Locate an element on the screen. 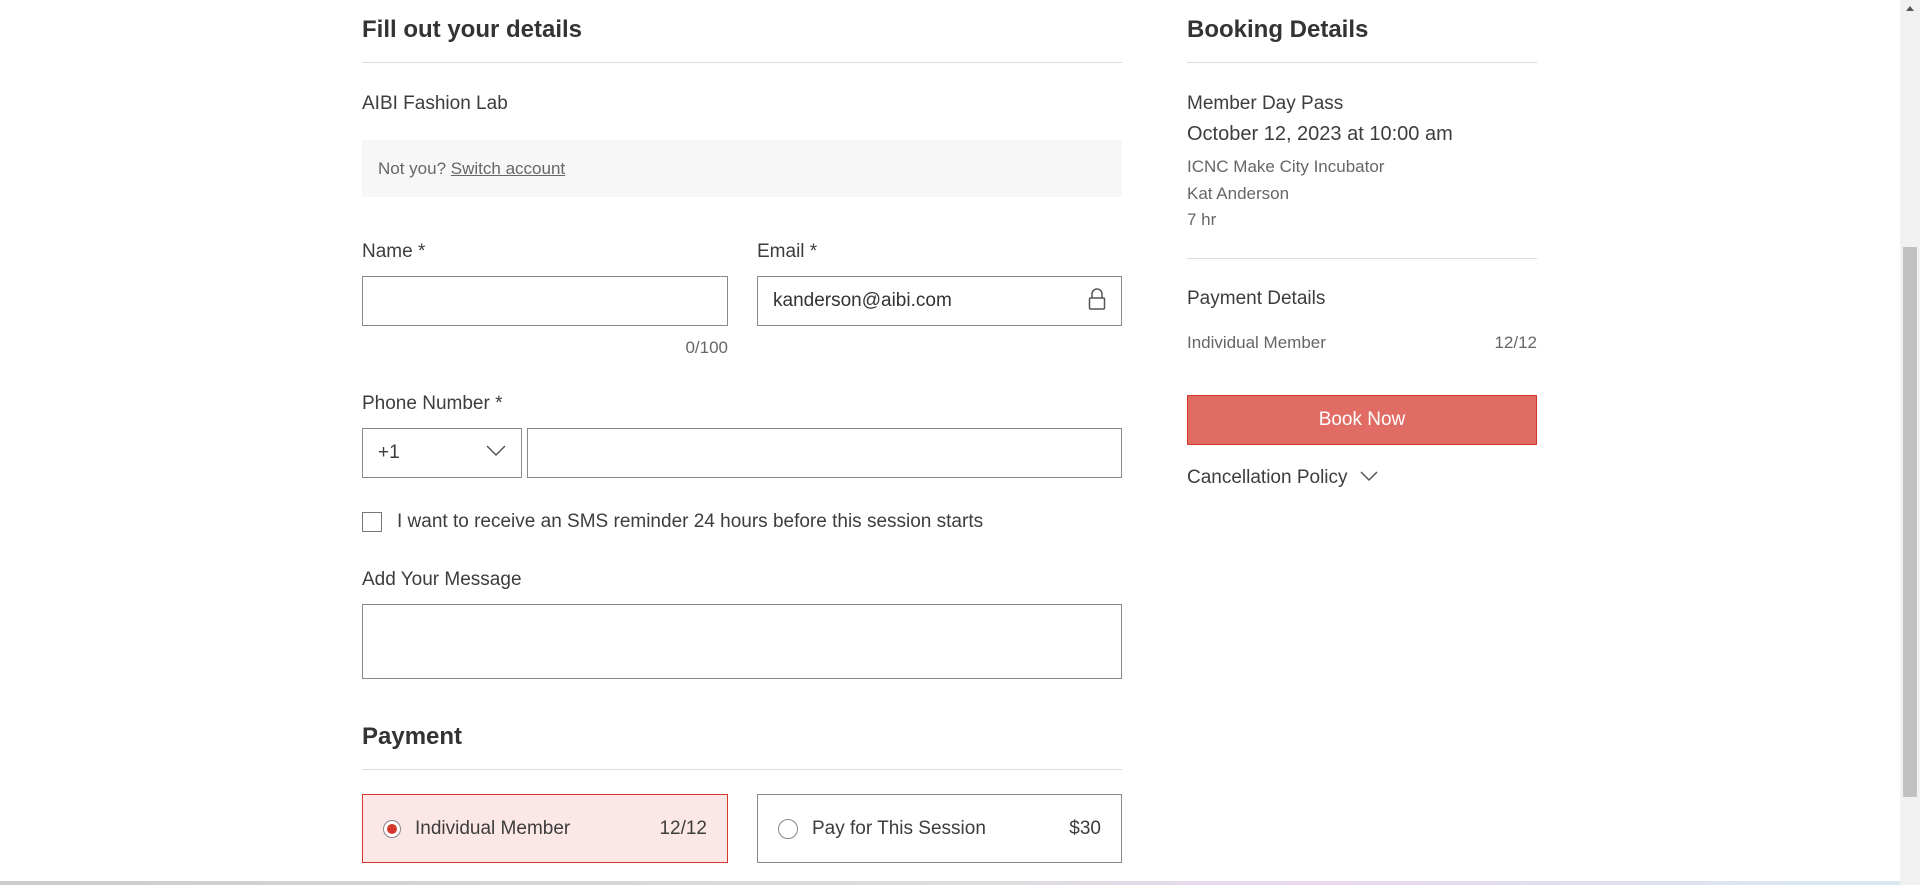 The width and height of the screenshot is (1920, 885). payment-details-value: 12/12 is located at coordinates (1515, 342).